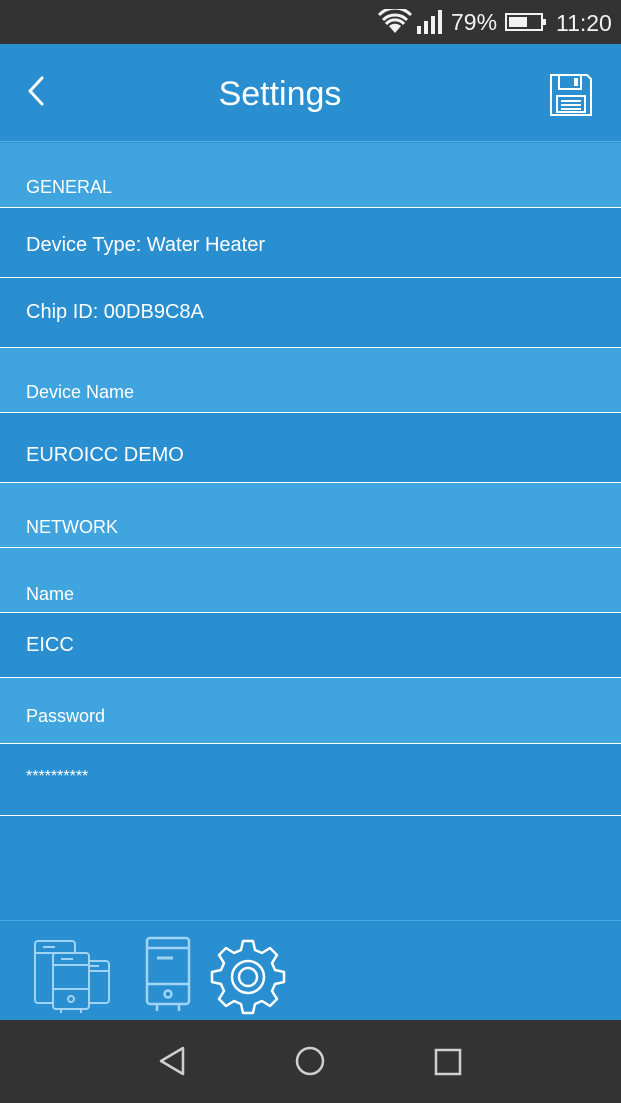 The height and width of the screenshot is (1103, 621). I want to click on password-label: Password, so click(66, 716).